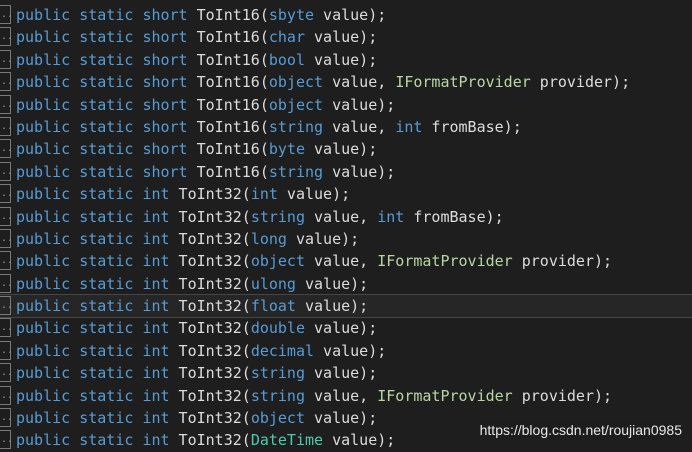  Describe the element at coordinates (286, 59) in the screenshot. I see `code-token: bool` at that location.